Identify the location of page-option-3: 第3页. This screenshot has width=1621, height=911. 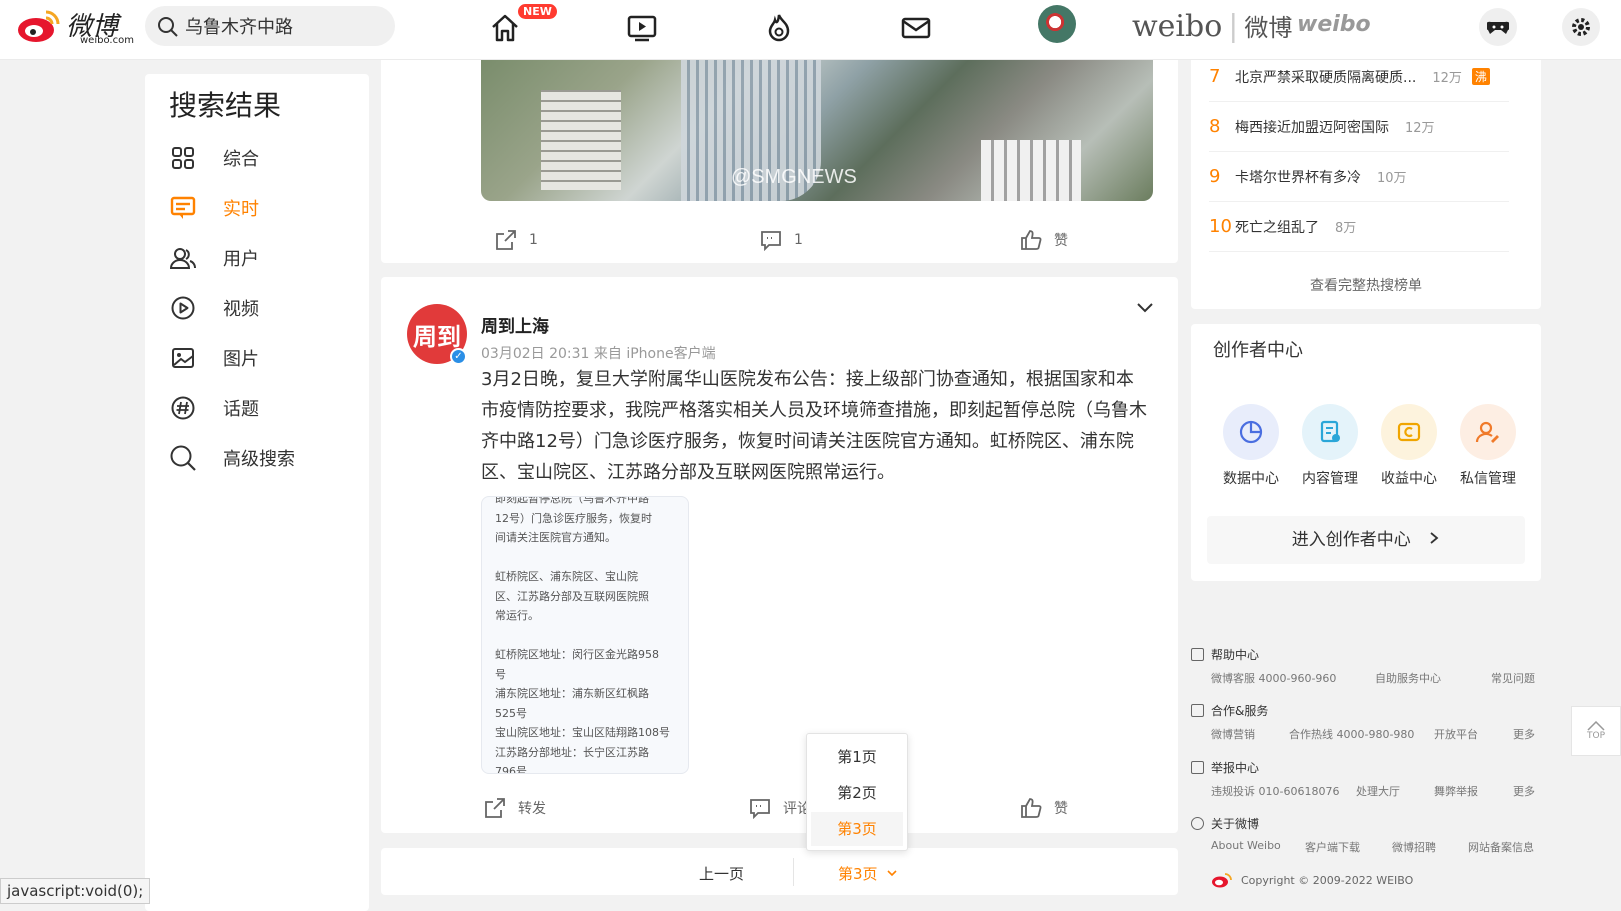
(857, 829).